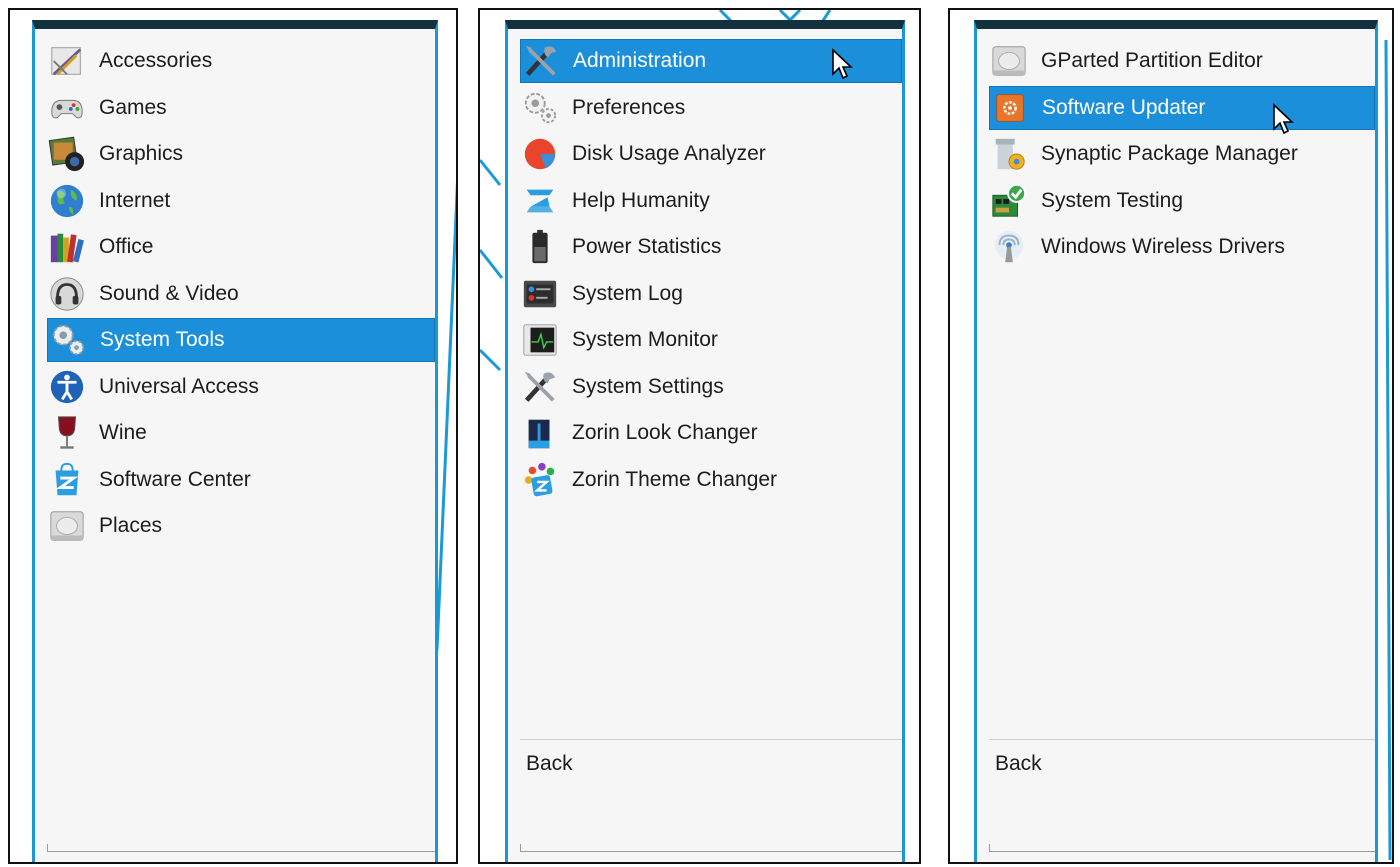 This screenshot has height=867, width=1400. Describe the element at coordinates (711, 108) in the screenshot. I see `menu-item-preferences: Preferences` at that location.